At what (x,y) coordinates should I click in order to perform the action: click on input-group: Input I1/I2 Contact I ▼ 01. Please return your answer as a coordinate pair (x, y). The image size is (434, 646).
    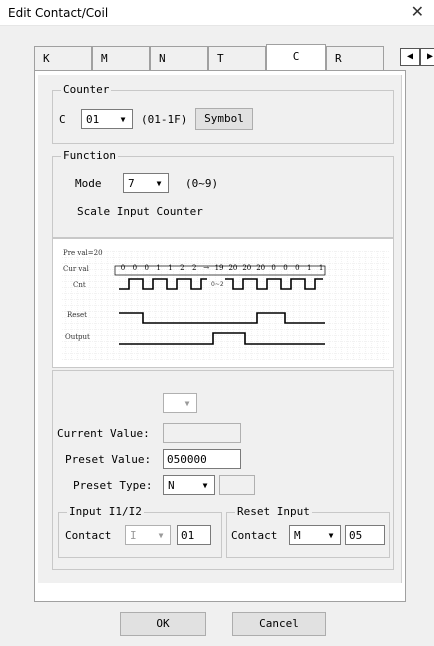
    Looking at the image, I should click on (140, 531).